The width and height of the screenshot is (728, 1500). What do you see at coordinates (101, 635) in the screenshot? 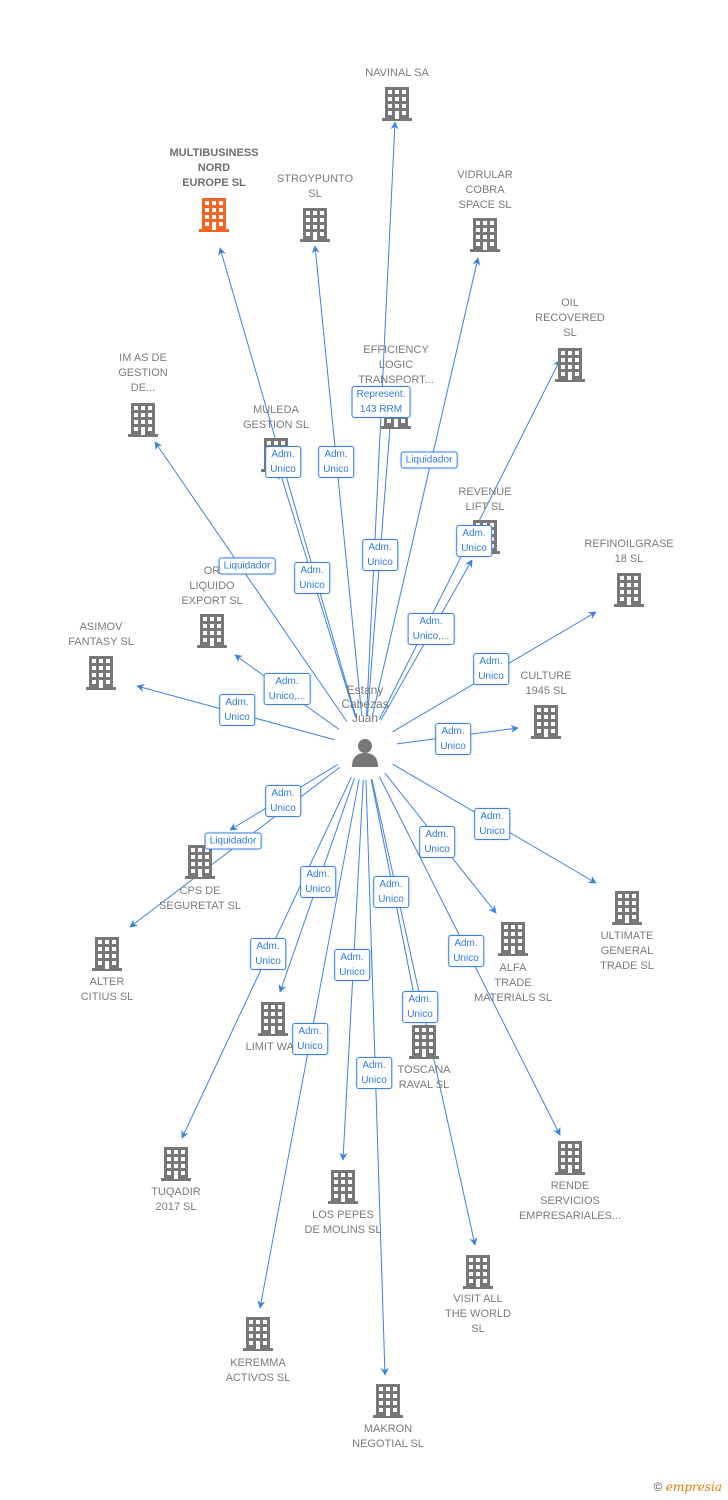
I see `company-name: ASIMOV FANTASY SL` at bounding box center [101, 635].